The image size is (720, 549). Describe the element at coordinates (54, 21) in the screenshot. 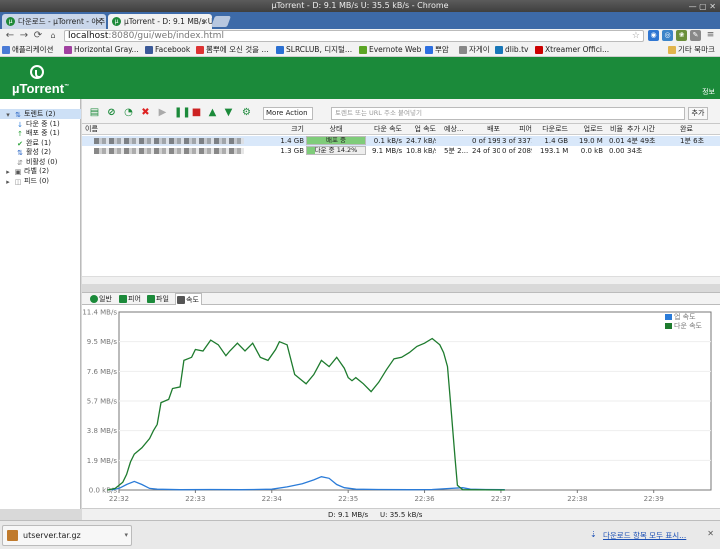

I see `tab-downloads: µ 다운로드 - µTorrent - 아주 ✕` at that location.